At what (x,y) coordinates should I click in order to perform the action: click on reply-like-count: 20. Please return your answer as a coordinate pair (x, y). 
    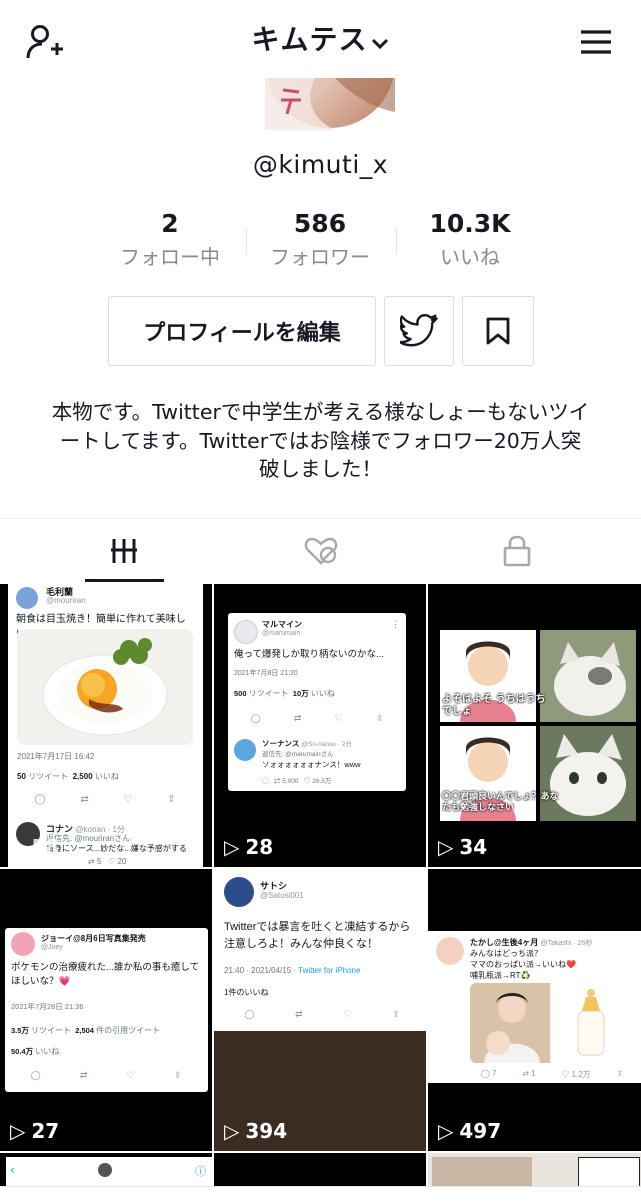
    Looking at the image, I should click on (122, 861).